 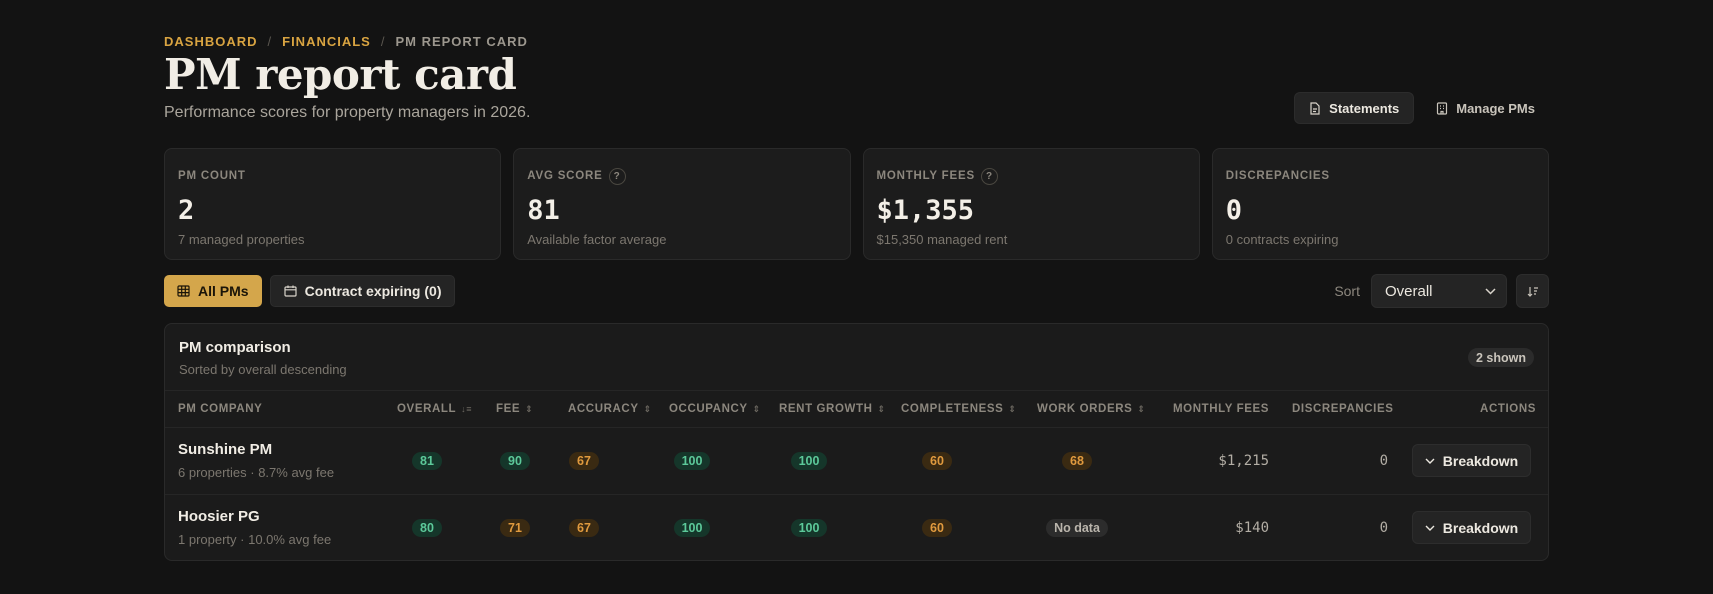 What do you see at coordinates (597, 239) in the screenshot?
I see `card-sub: Available factor average` at bounding box center [597, 239].